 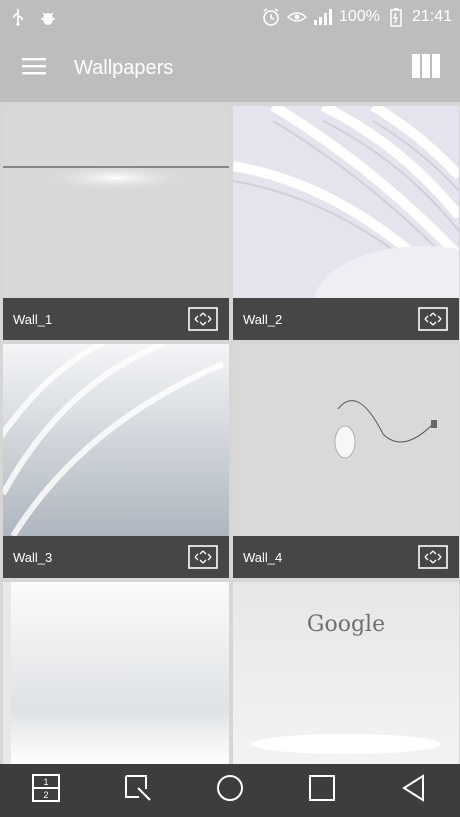 What do you see at coordinates (271, 17) in the screenshot?
I see `alarm-icon` at bounding box center [271, 17].